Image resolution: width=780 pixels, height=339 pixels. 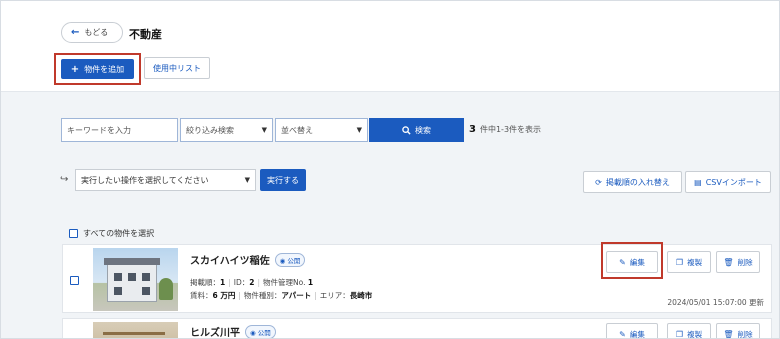 What do you see at coordinates (241, 282) in the screenshot?
I see `id-label: ID：` at bounding box center [241, 282].